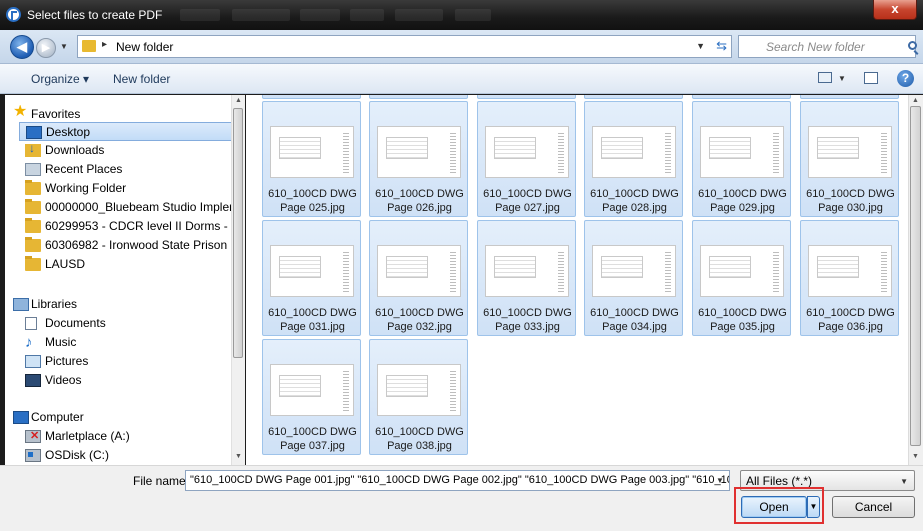 This screenshot has height=531, width=923. Describe the element at coordinates (33, 455) in the screenshot. I see `disk-drive-icon` at that location.